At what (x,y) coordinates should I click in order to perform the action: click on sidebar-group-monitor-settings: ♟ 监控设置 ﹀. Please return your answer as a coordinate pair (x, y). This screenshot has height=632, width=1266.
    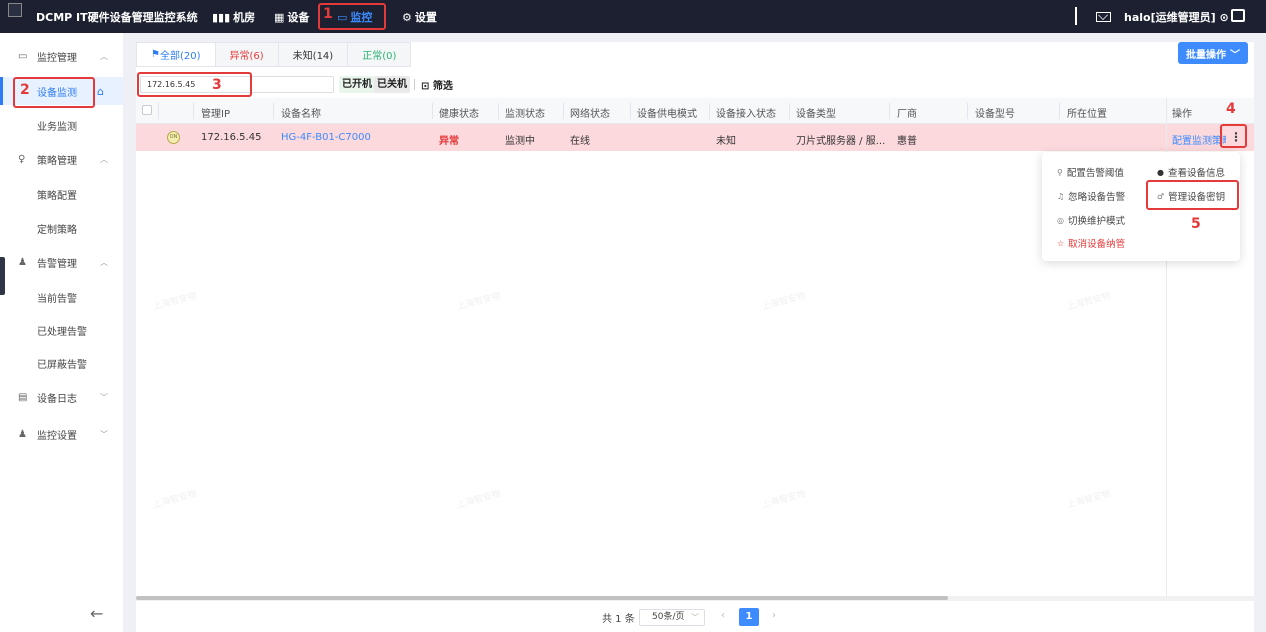
    Looking at the image, I should click on (61, 434).